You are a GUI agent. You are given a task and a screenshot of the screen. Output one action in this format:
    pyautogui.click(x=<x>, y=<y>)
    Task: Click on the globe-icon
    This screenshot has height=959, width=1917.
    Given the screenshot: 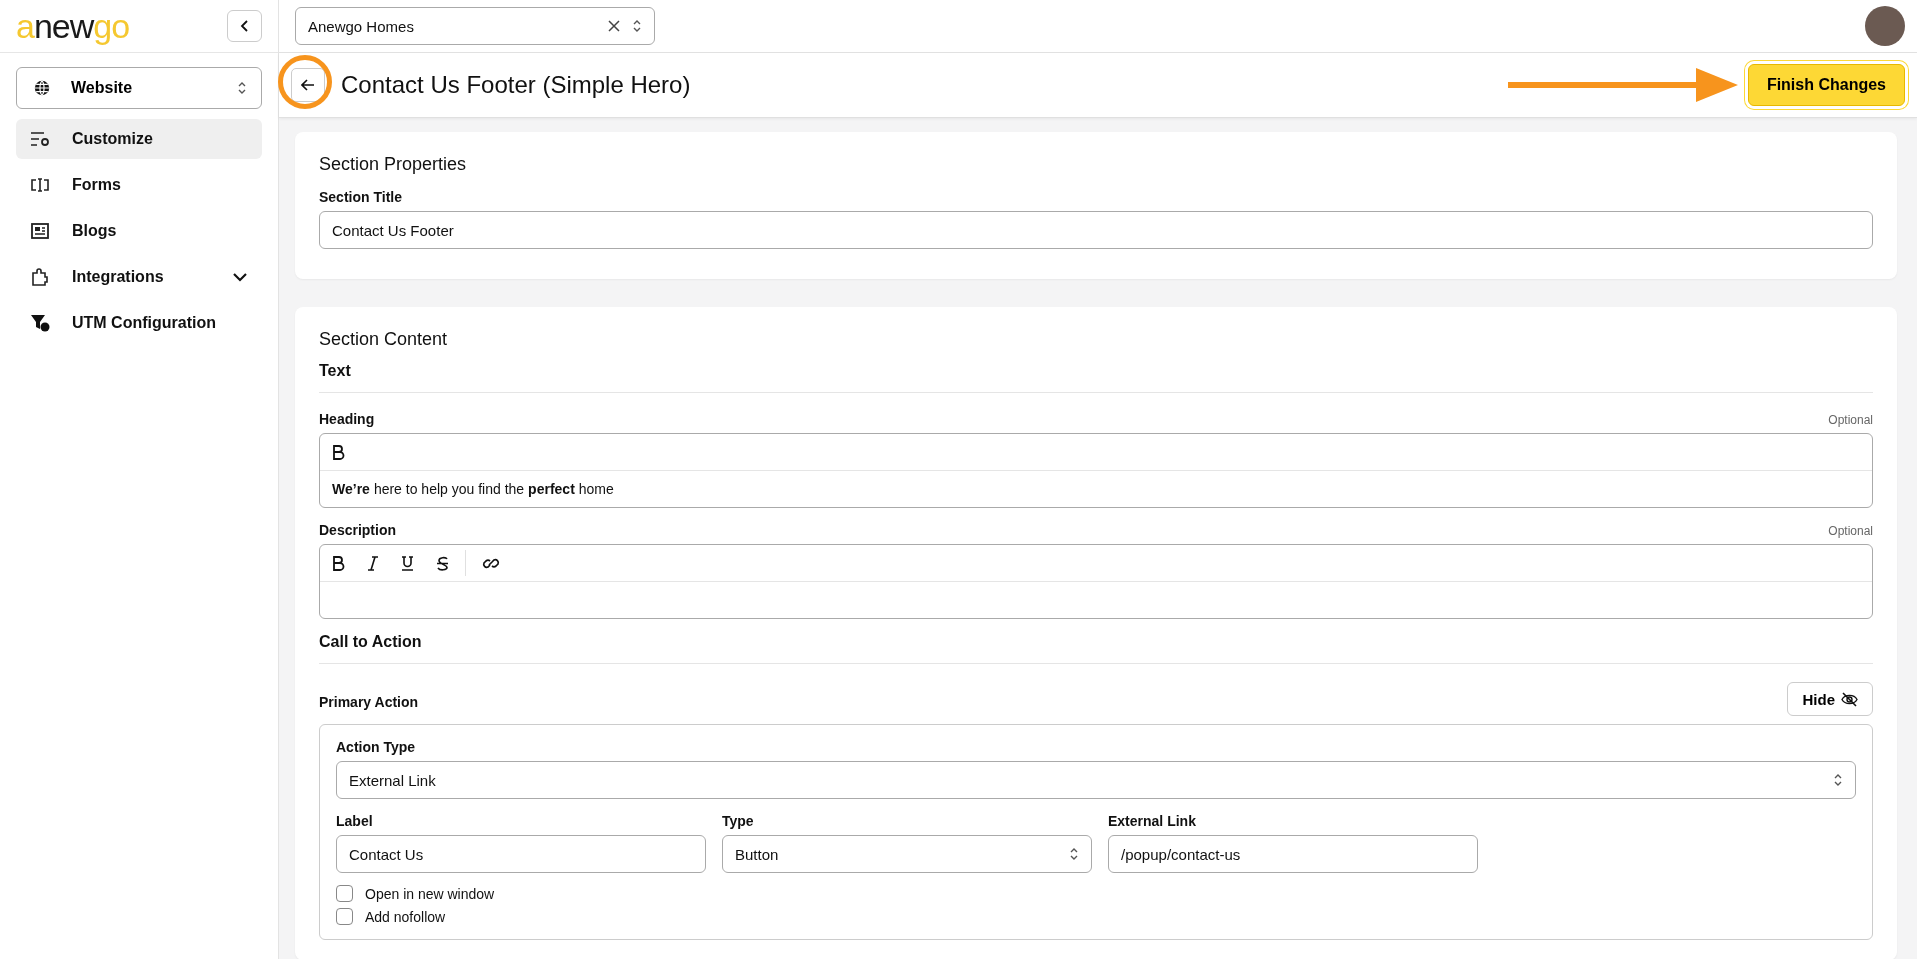 What is the action you would take?
    pyautogui.click(x=42, y=88)
    